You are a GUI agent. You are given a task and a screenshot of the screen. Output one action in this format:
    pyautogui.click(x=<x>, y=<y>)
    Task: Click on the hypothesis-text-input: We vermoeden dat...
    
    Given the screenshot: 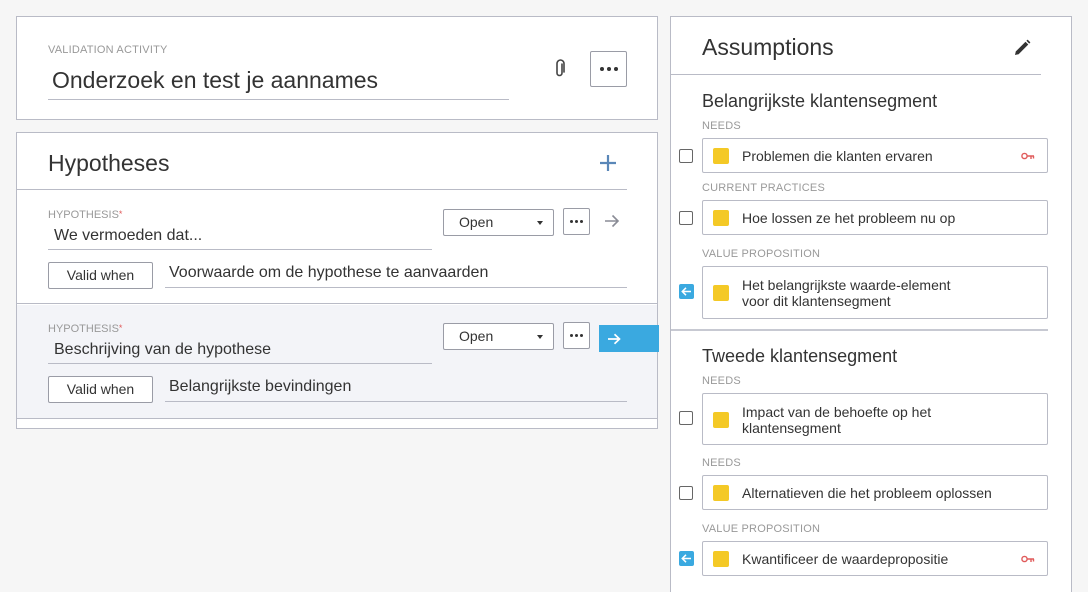 What is the action you would take?
    pyautogui.click(x=240, y=236)
    